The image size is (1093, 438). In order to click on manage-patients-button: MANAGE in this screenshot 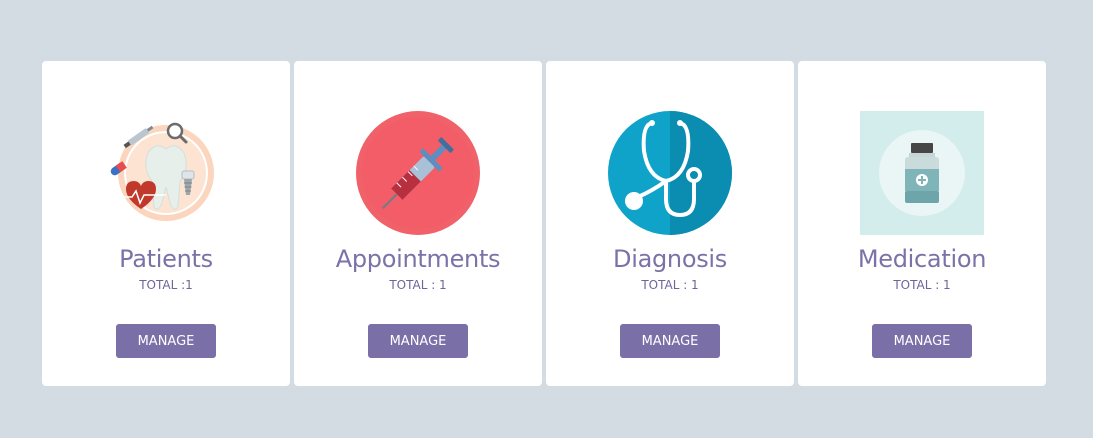, I will do `click(166, 341)`.